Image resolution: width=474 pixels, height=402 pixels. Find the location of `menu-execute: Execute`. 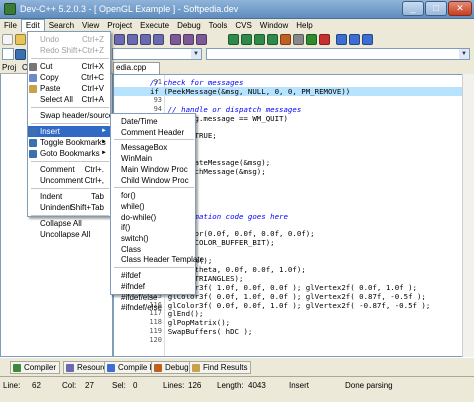

menu-execute: Execute is located at coordinates (154, 25).